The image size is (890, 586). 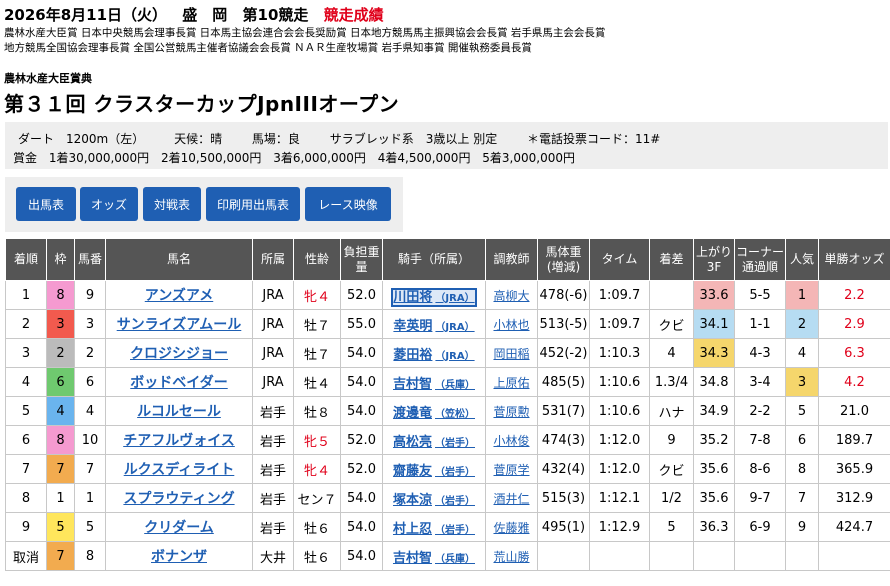 I want to click on jockey-name: 菱田裕, so click(x=413, y=355).